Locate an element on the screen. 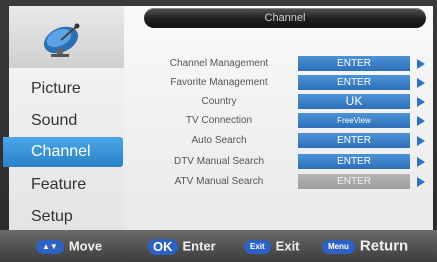 Image resolution: width=437 pixels, height=262 pixels. title-bar: Channel is located at coordinates (285, 18).